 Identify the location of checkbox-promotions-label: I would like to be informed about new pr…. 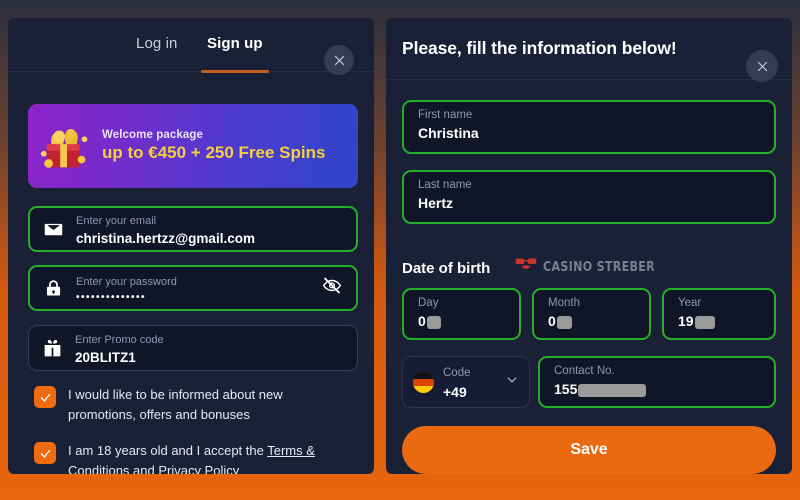
(175, 404).